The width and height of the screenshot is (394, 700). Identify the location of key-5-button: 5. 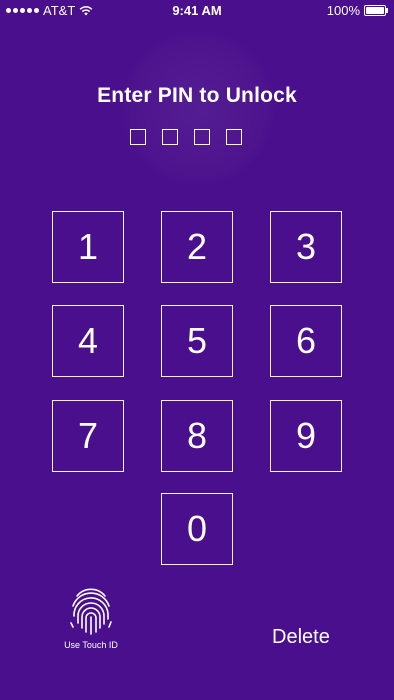
(197, 341).